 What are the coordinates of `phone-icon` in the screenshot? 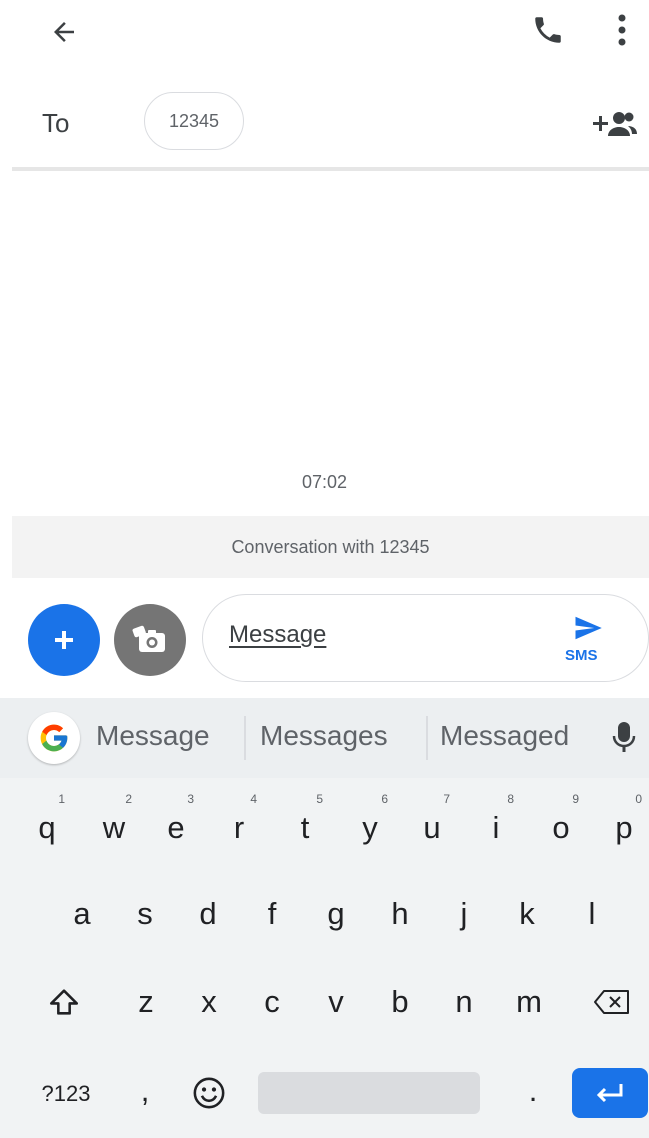 It's located at (548, 30).